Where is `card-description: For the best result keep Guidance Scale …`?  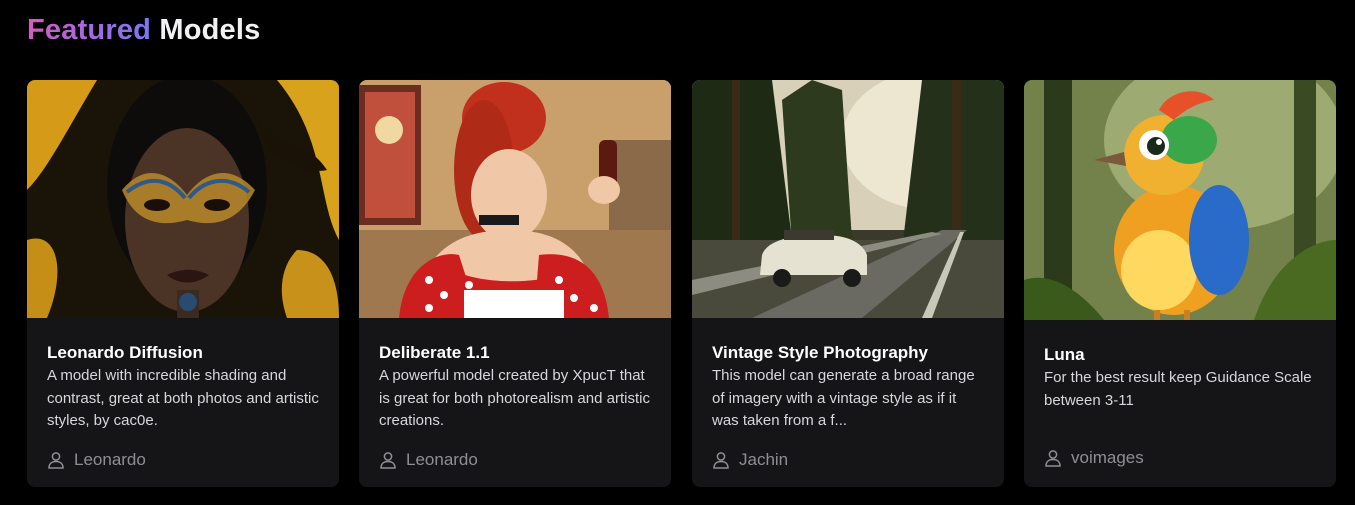 card-description: For the best result keep Guidance Scale … is located at coordinates (1178, 389).